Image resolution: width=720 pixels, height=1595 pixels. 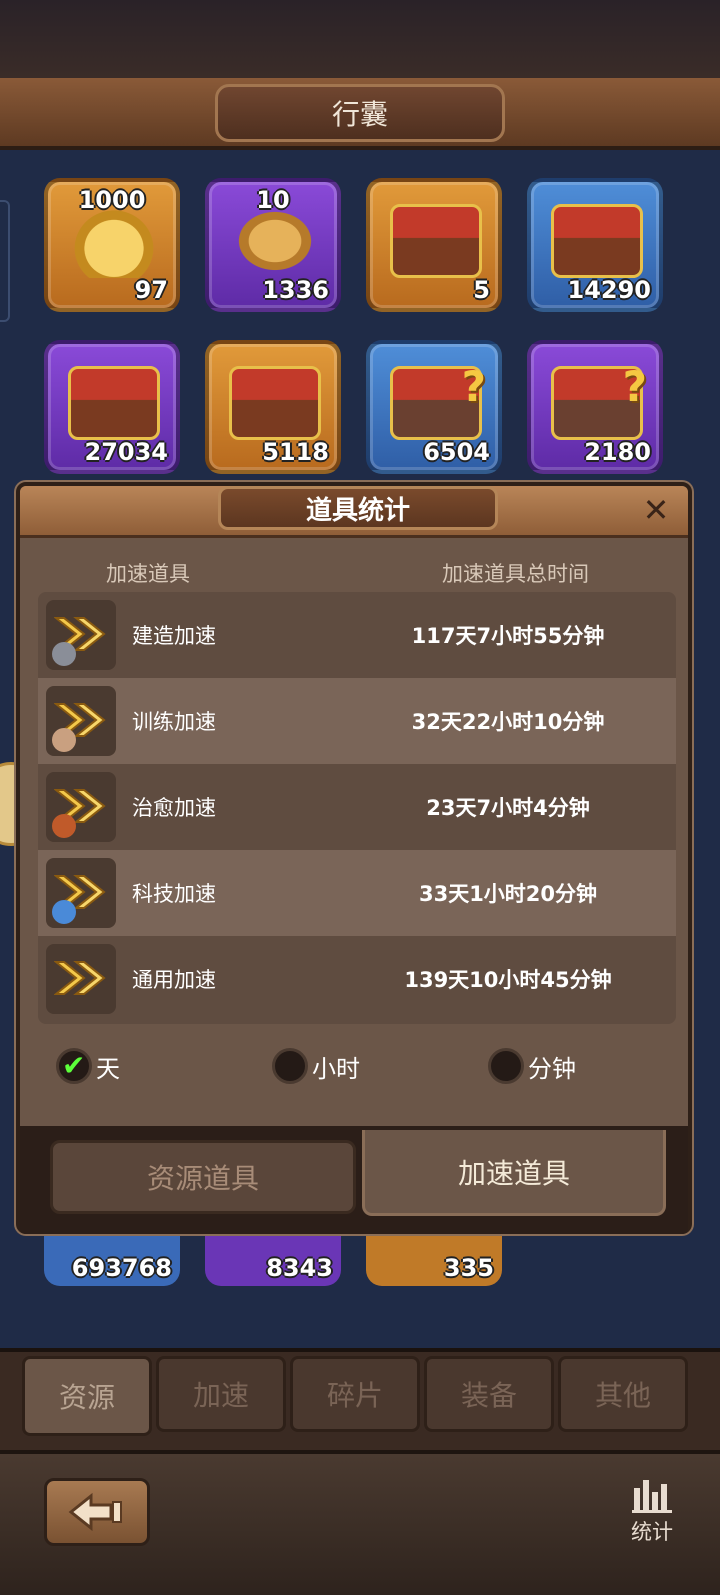 I want to click on close-button: ✕, so click(x=656, y=510).